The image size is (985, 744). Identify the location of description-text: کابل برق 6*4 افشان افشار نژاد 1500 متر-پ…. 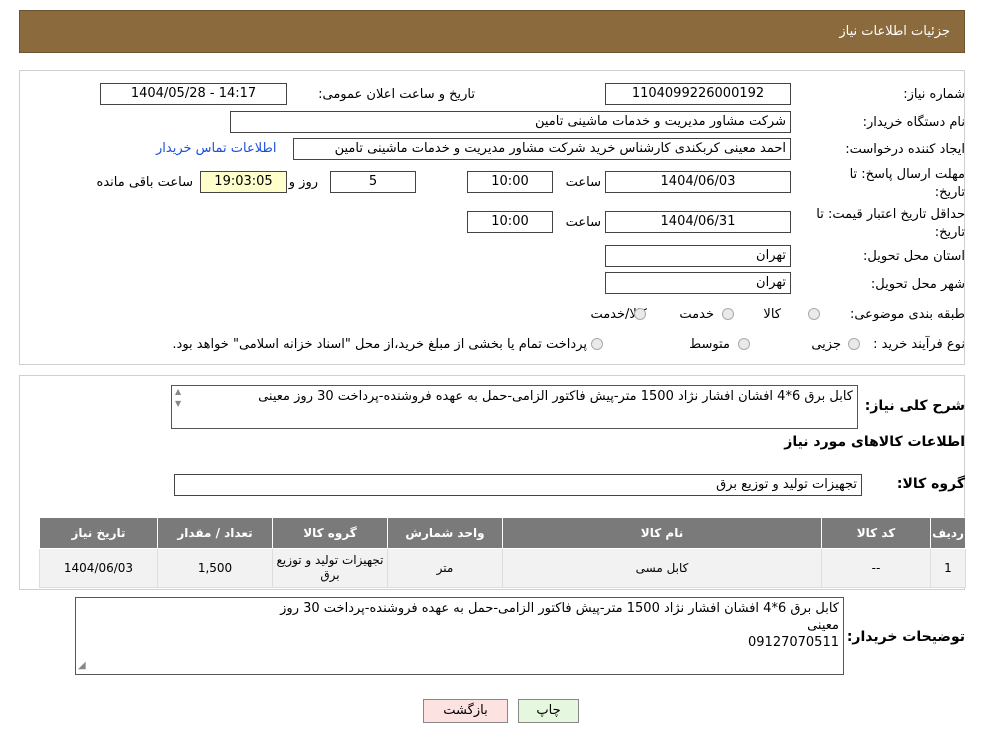
(555, 396).